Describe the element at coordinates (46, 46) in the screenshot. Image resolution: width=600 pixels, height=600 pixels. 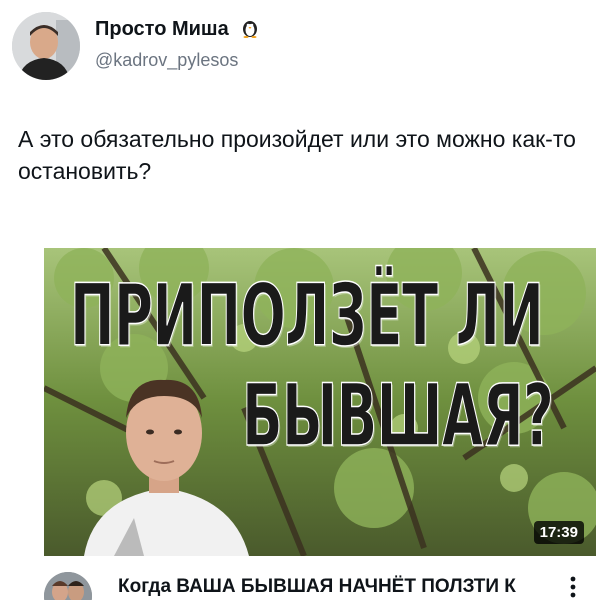
I see `user-avatar` at that location.